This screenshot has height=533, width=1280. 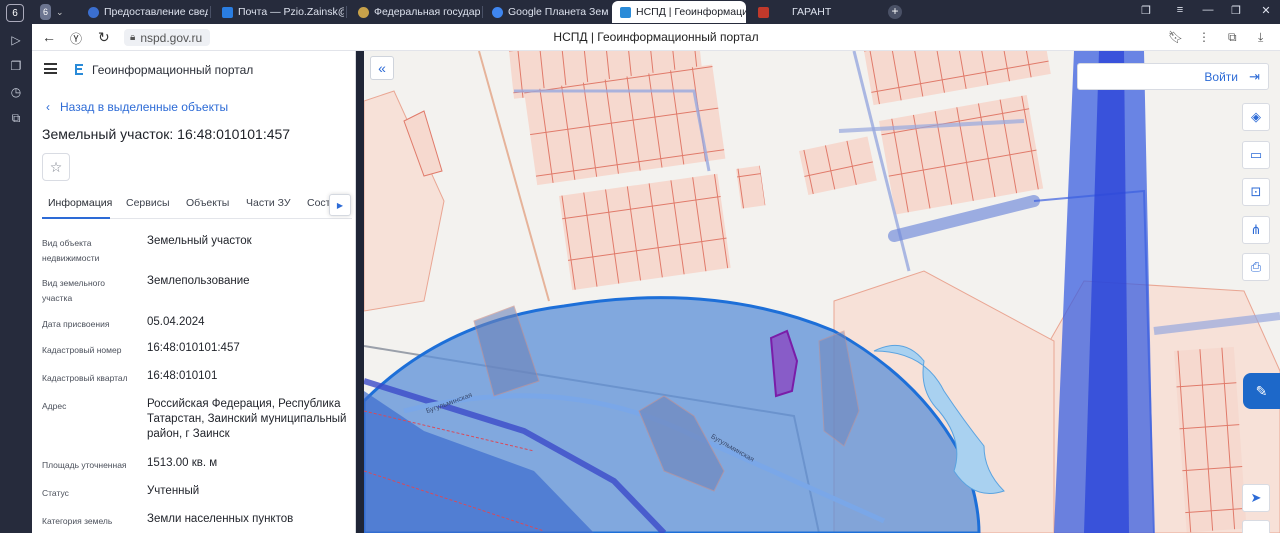 I want to click on emblem-favicon-icon, so click(x=363, y=12).